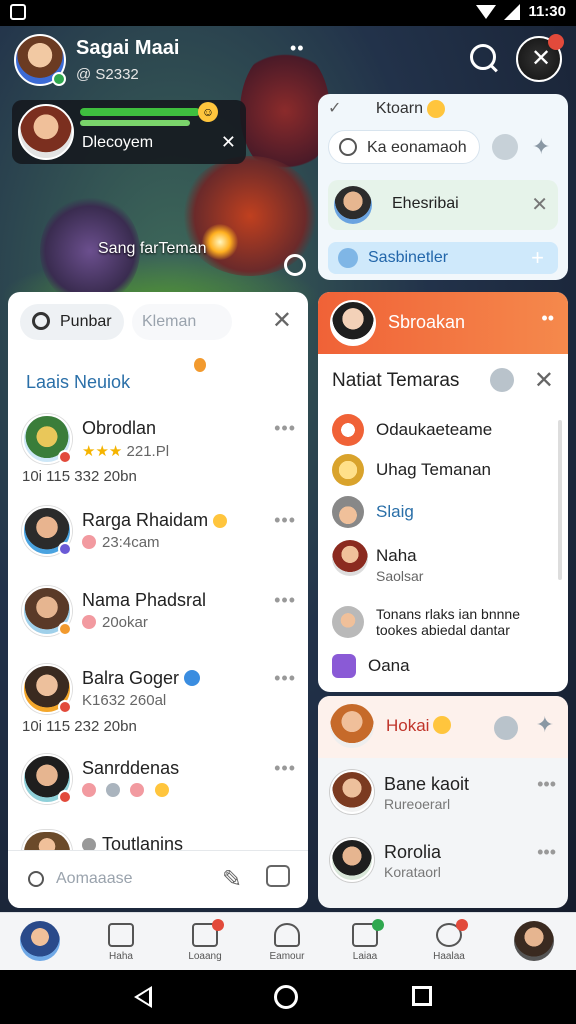 The width and height of the screenshot is (576, 1024). What do you see at coordinates (547, 318) in the screenshot?
I see `more-options-icon: ••` at bounding box center [547, 318].